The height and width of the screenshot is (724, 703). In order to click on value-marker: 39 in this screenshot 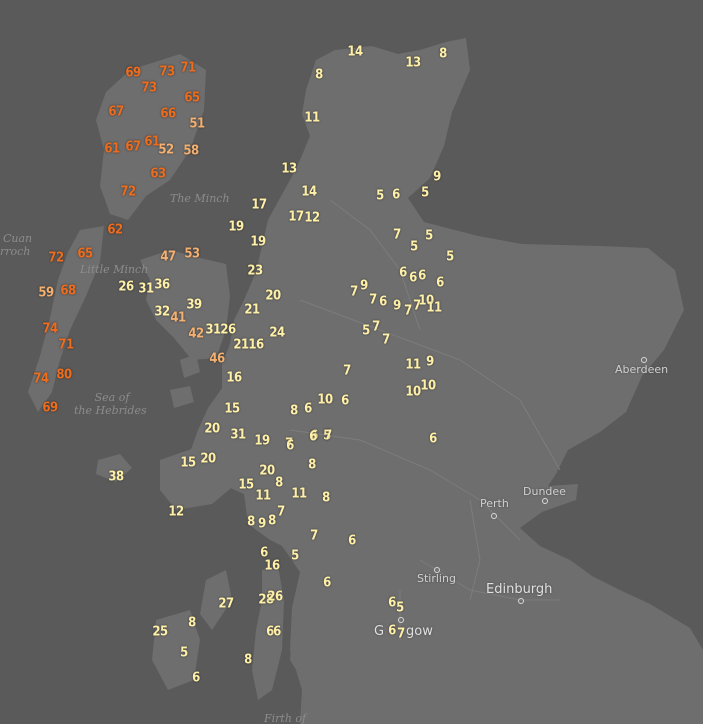, I will do `click(194, 305)`.